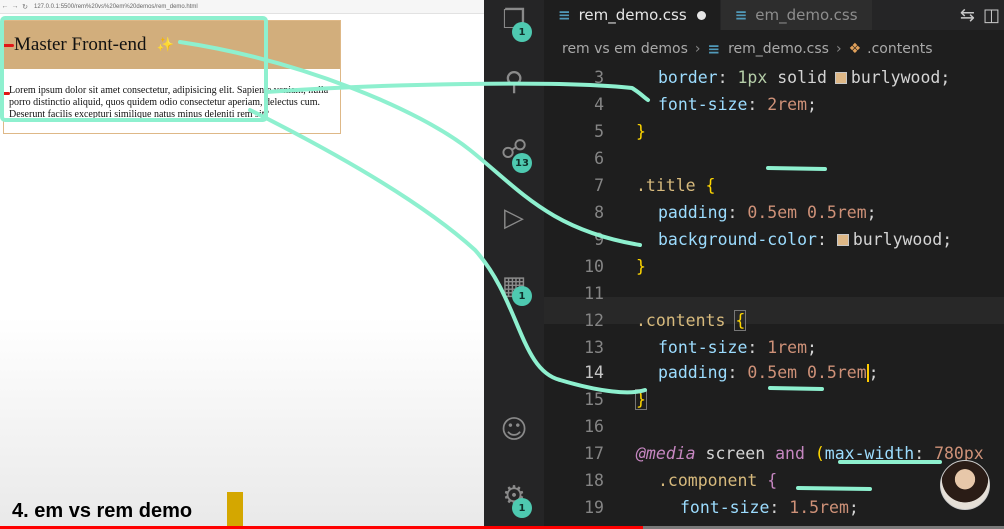 The image size is (1004, 529). What do you see at coordinates (787, 104) in the screenshot?
I see `css-number: 2rem` at bounding box center [787, 104].